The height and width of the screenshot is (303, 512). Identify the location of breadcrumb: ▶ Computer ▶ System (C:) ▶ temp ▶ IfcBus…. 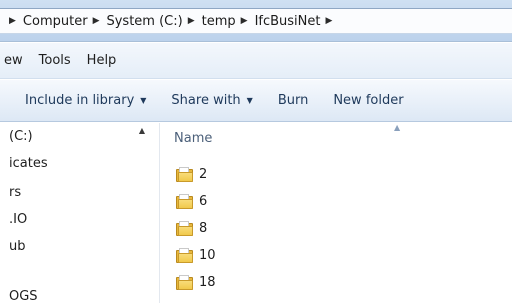
(256, 21).